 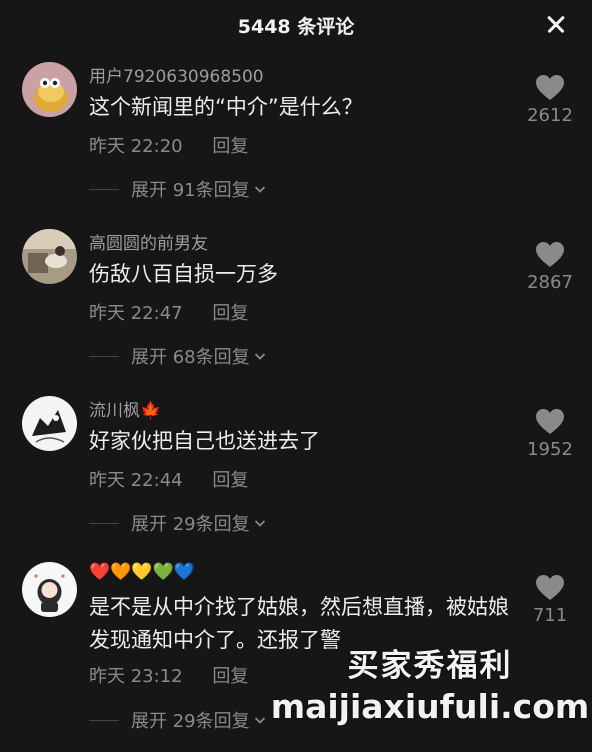 I want to click on comment-count-title: 5448 条评论, so click(x=296, y=27).